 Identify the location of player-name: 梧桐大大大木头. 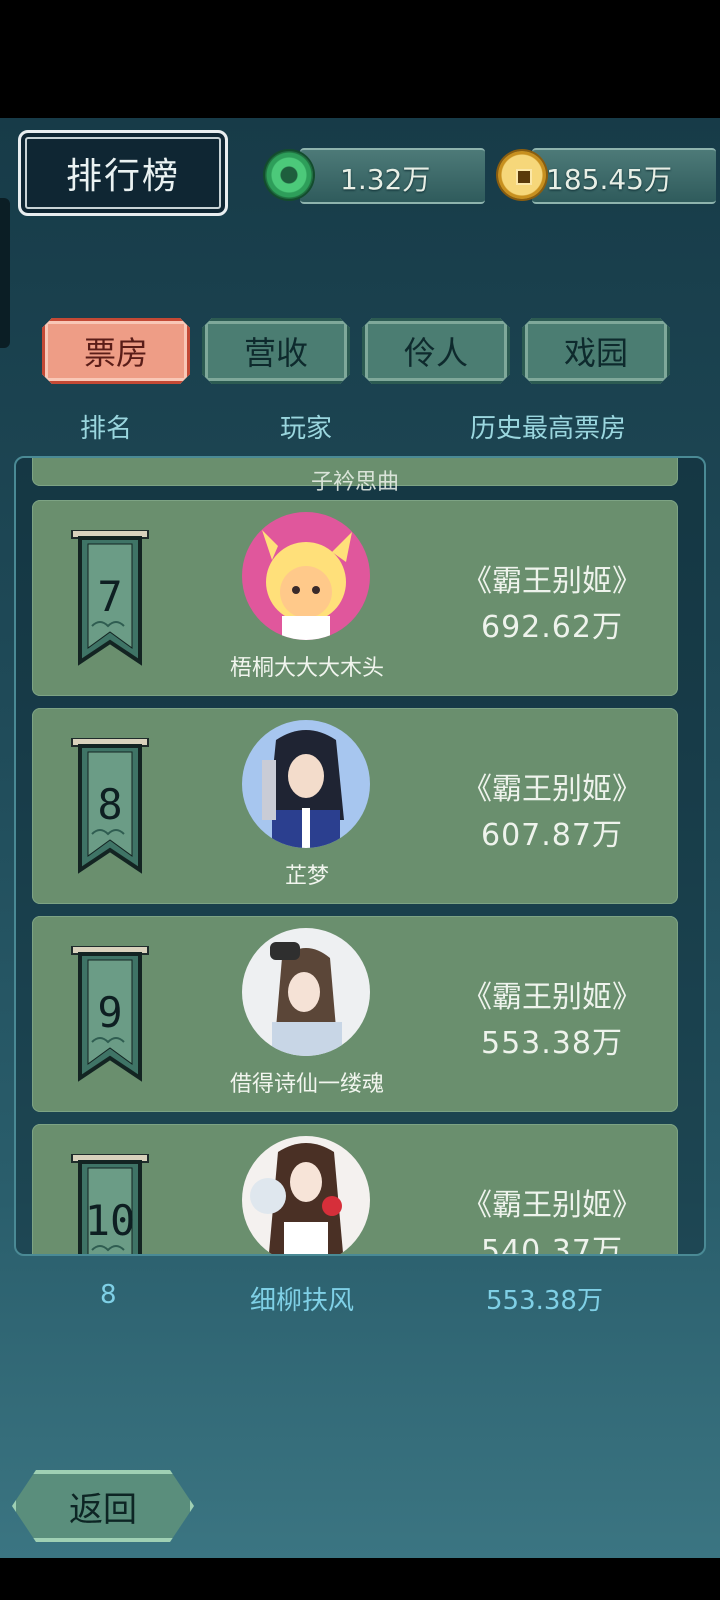
(306, 668).